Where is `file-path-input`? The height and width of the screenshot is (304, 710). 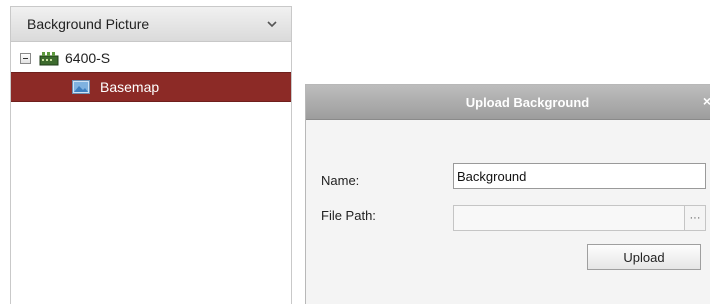
file-path-input is located at coordinates (568, 218).